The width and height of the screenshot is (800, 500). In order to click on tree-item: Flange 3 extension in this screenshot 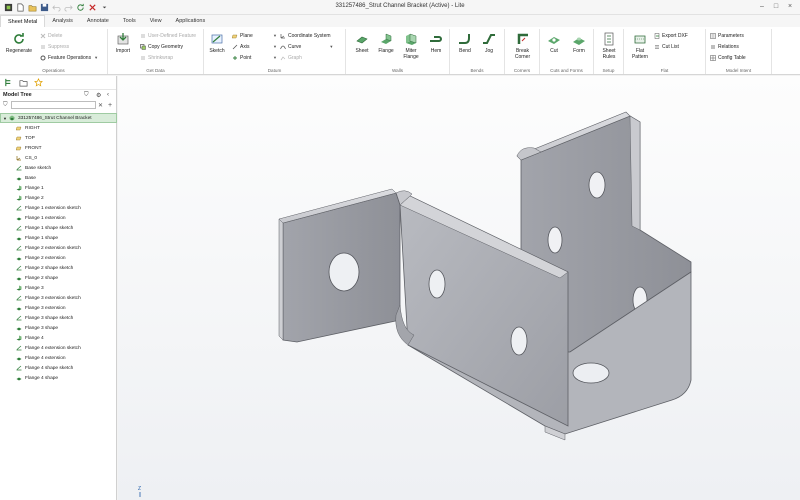, I will do `click(58, 308)`.